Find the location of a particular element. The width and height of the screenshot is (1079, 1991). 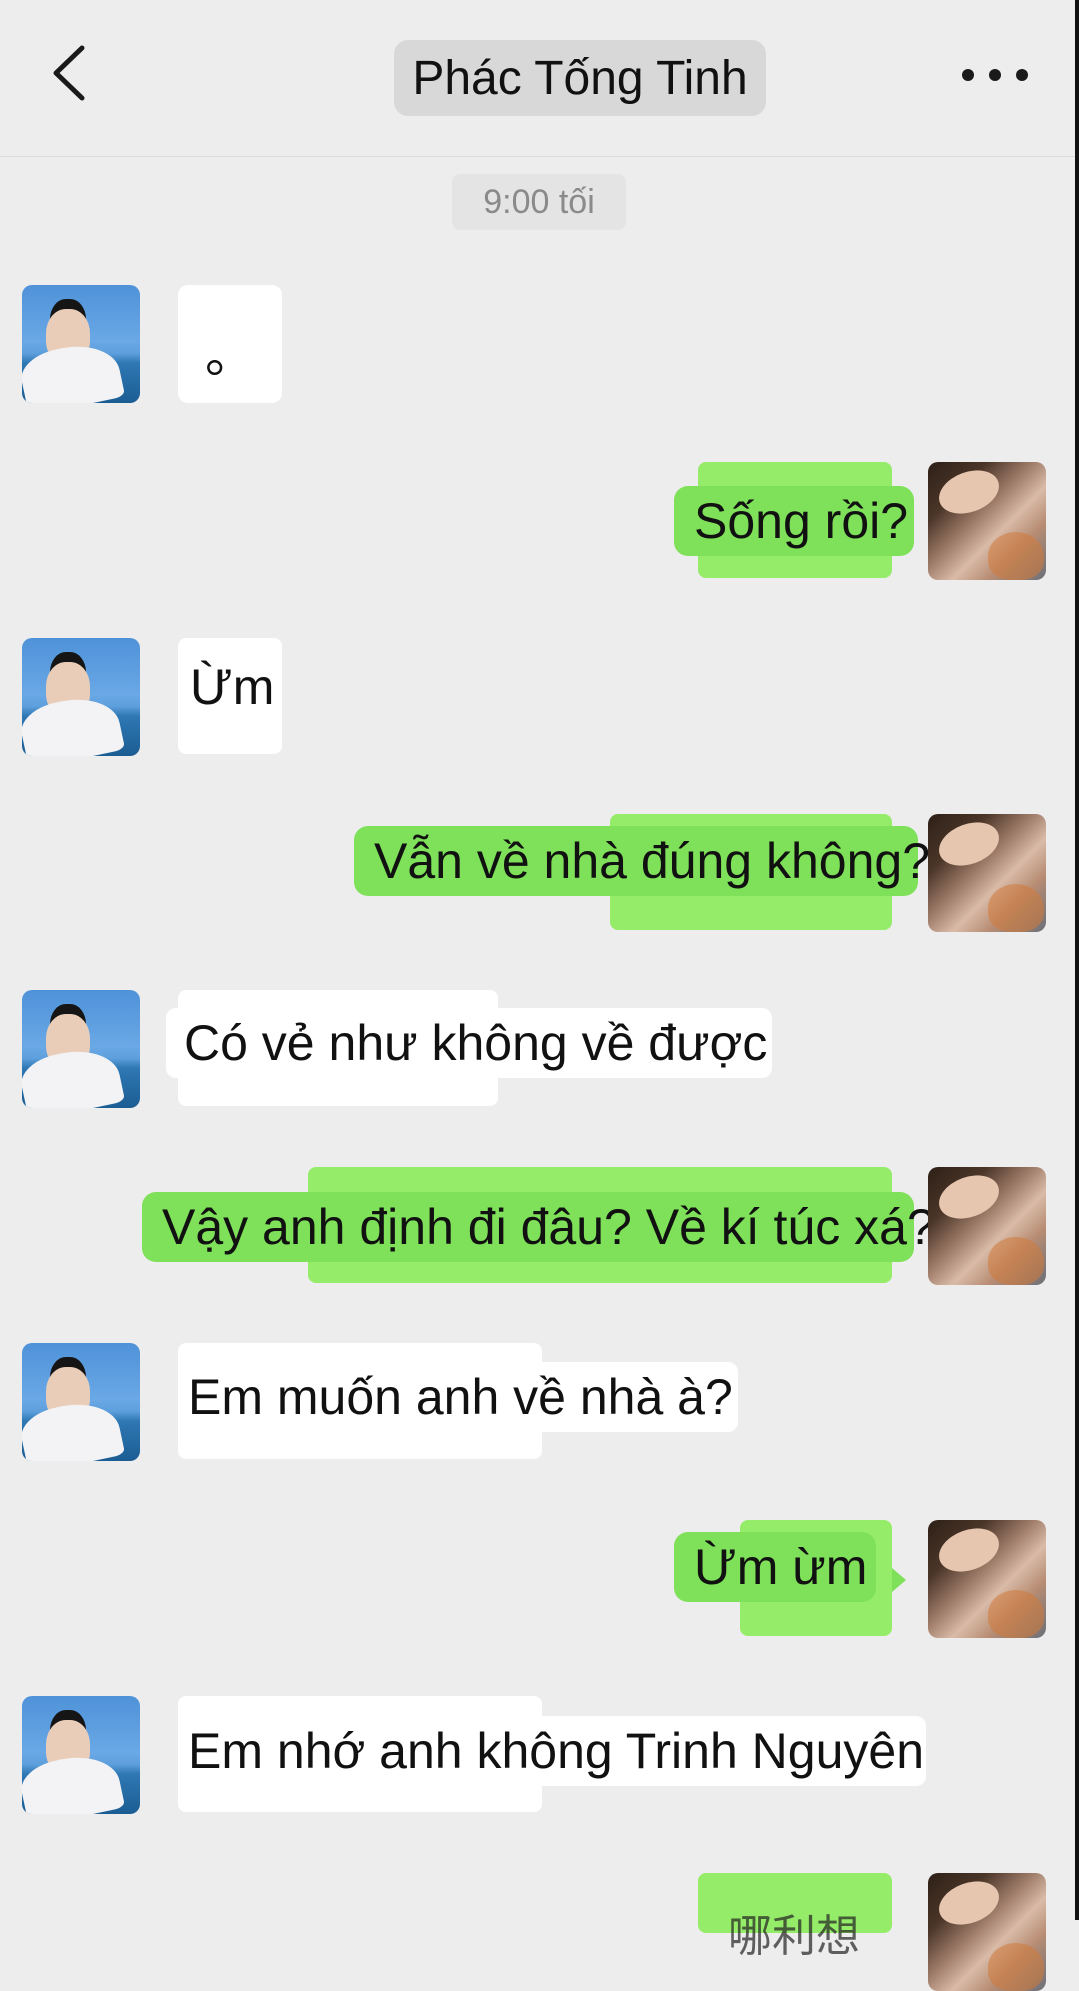

message-timestamp: 9:00 tối is located at coordinates (539, 202).